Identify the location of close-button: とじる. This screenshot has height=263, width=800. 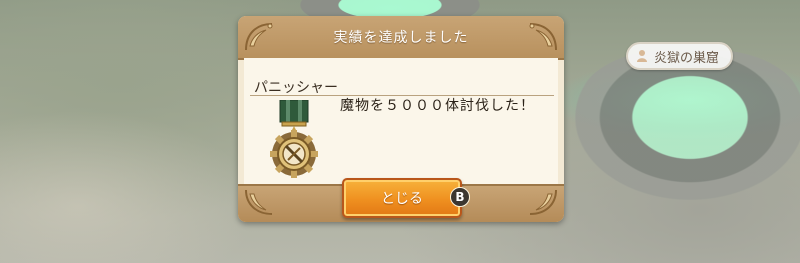
(402, 198).